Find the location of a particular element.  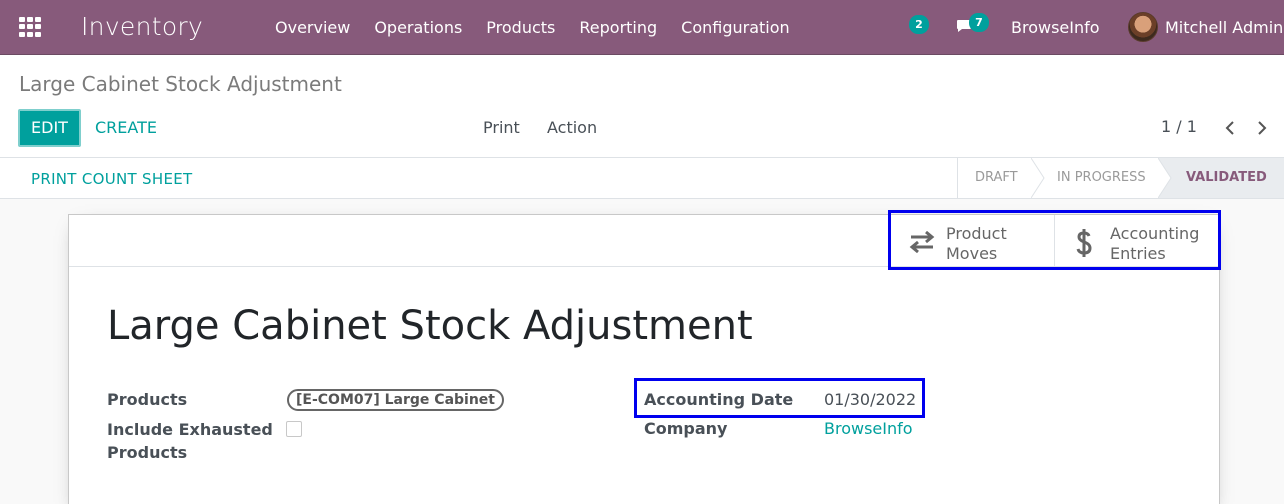

messages-count-badge: 7 is located at coordinates (979, 22).